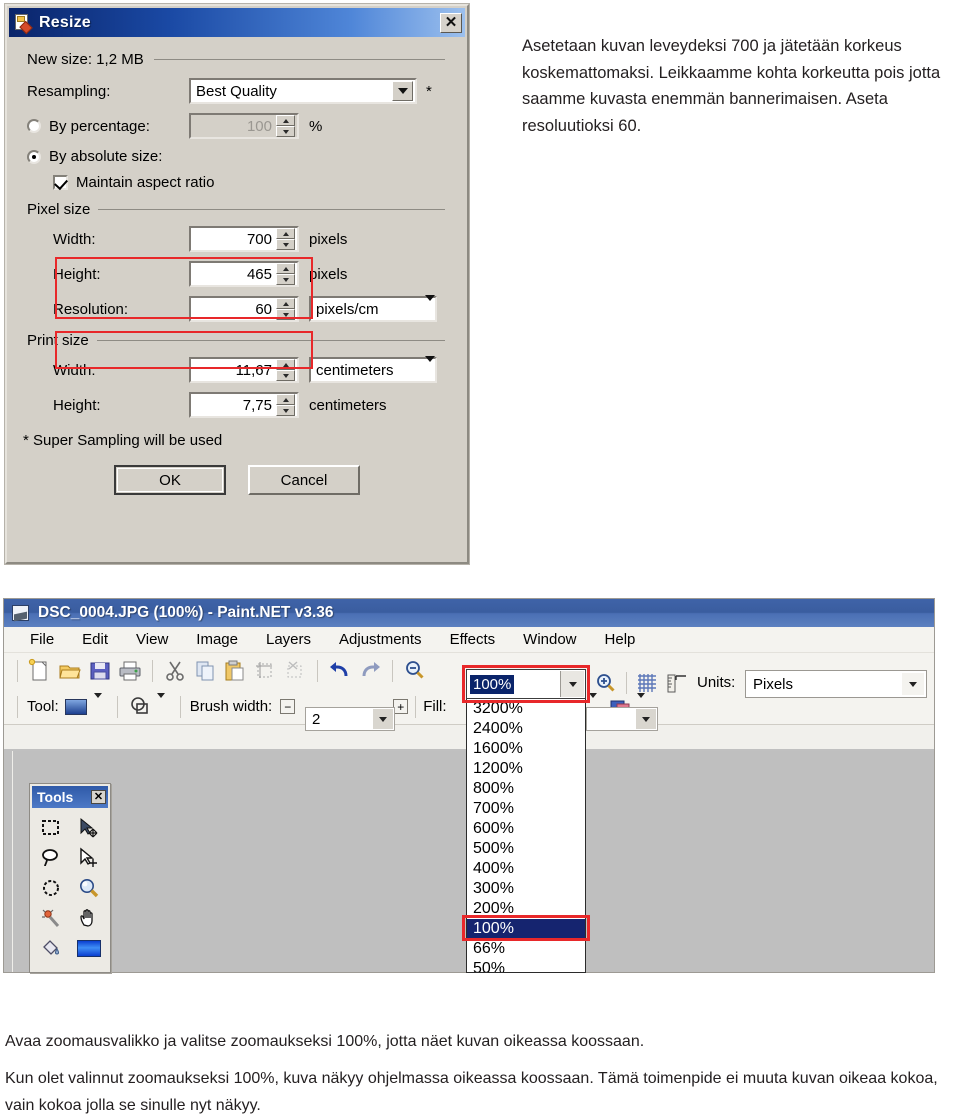  Describe the element at coordinates (265, 671) in the screenshot. I see `crop-icon` at that location.